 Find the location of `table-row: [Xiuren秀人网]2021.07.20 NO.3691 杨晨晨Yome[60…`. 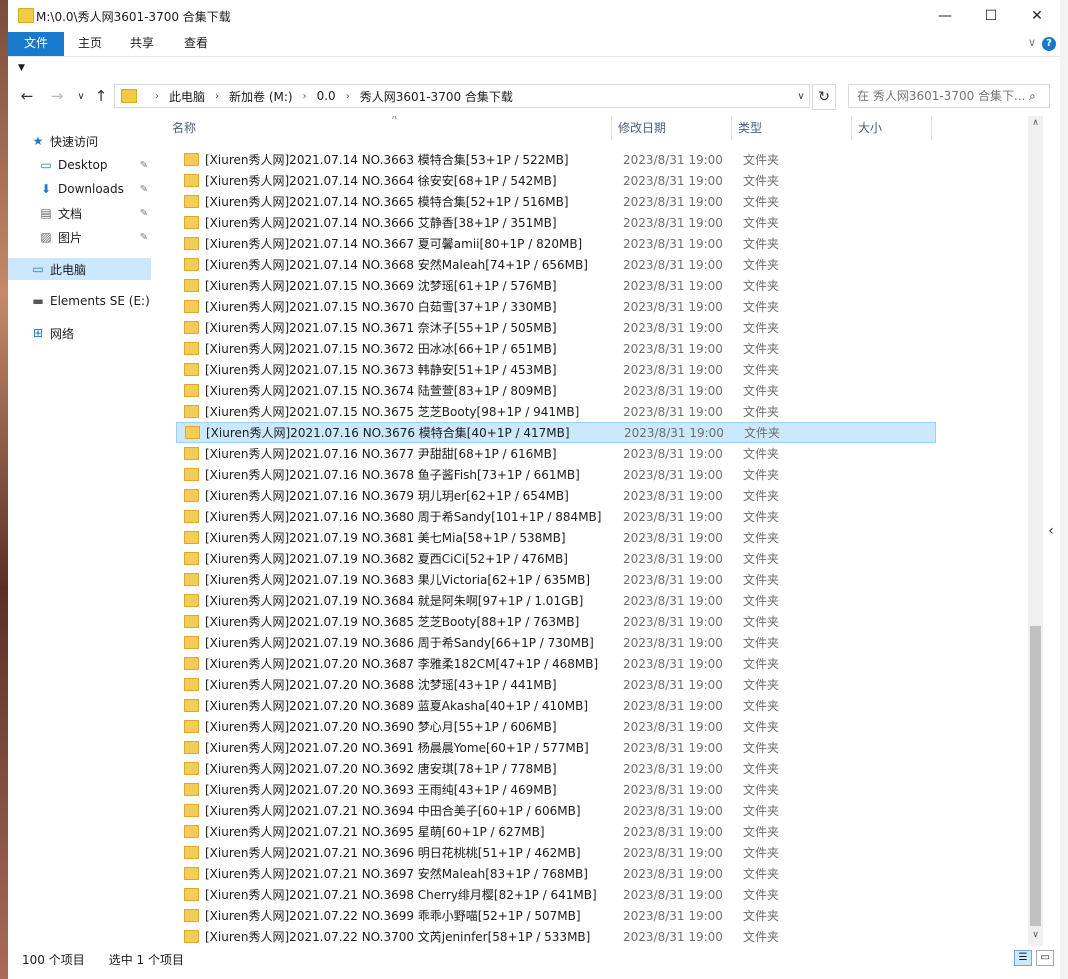

table-row: [Xiuren秀人网]2021.07.20 NO.3691 杨晨晨Yome[60… is located at coordinates (556, 747).